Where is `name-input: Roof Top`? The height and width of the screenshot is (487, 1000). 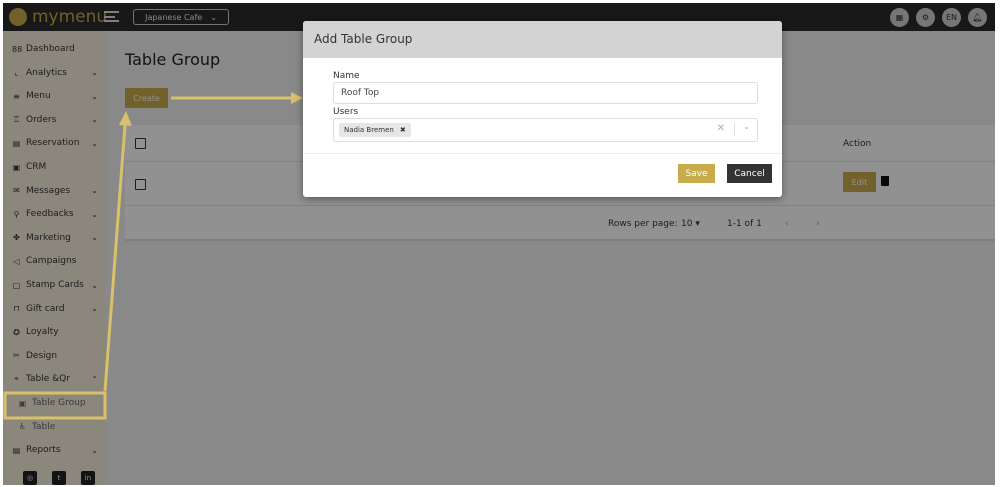
name-input: Roof Top is located at coordinates (545, 93).